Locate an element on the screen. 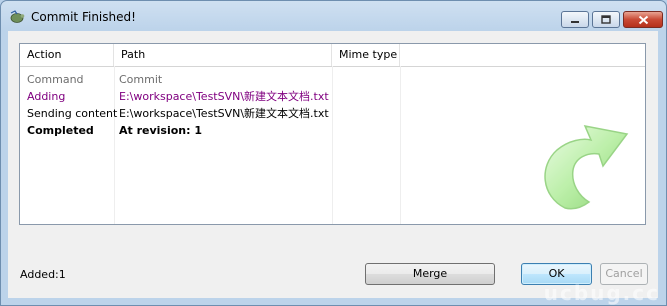  status-text: Added:1 is located at coordinates (43, 274).